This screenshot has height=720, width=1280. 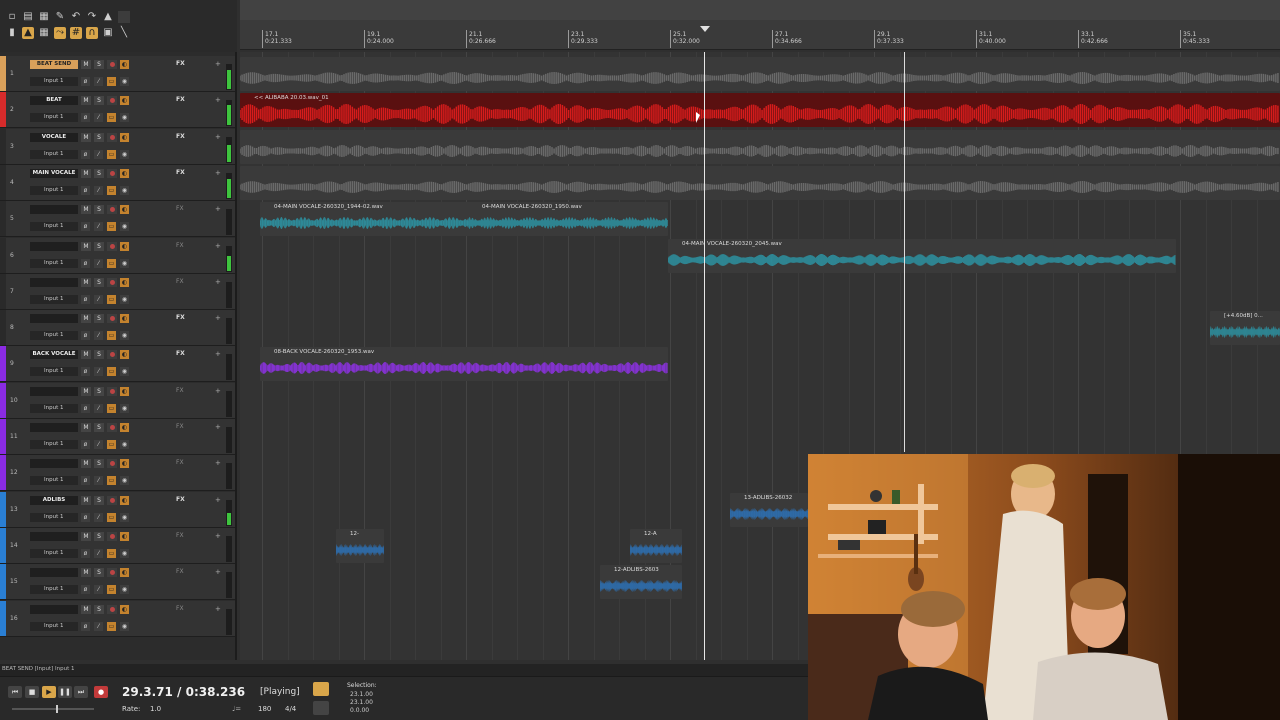 I want to click on selection-end: 23.1.00, so click(x=361, y=702).